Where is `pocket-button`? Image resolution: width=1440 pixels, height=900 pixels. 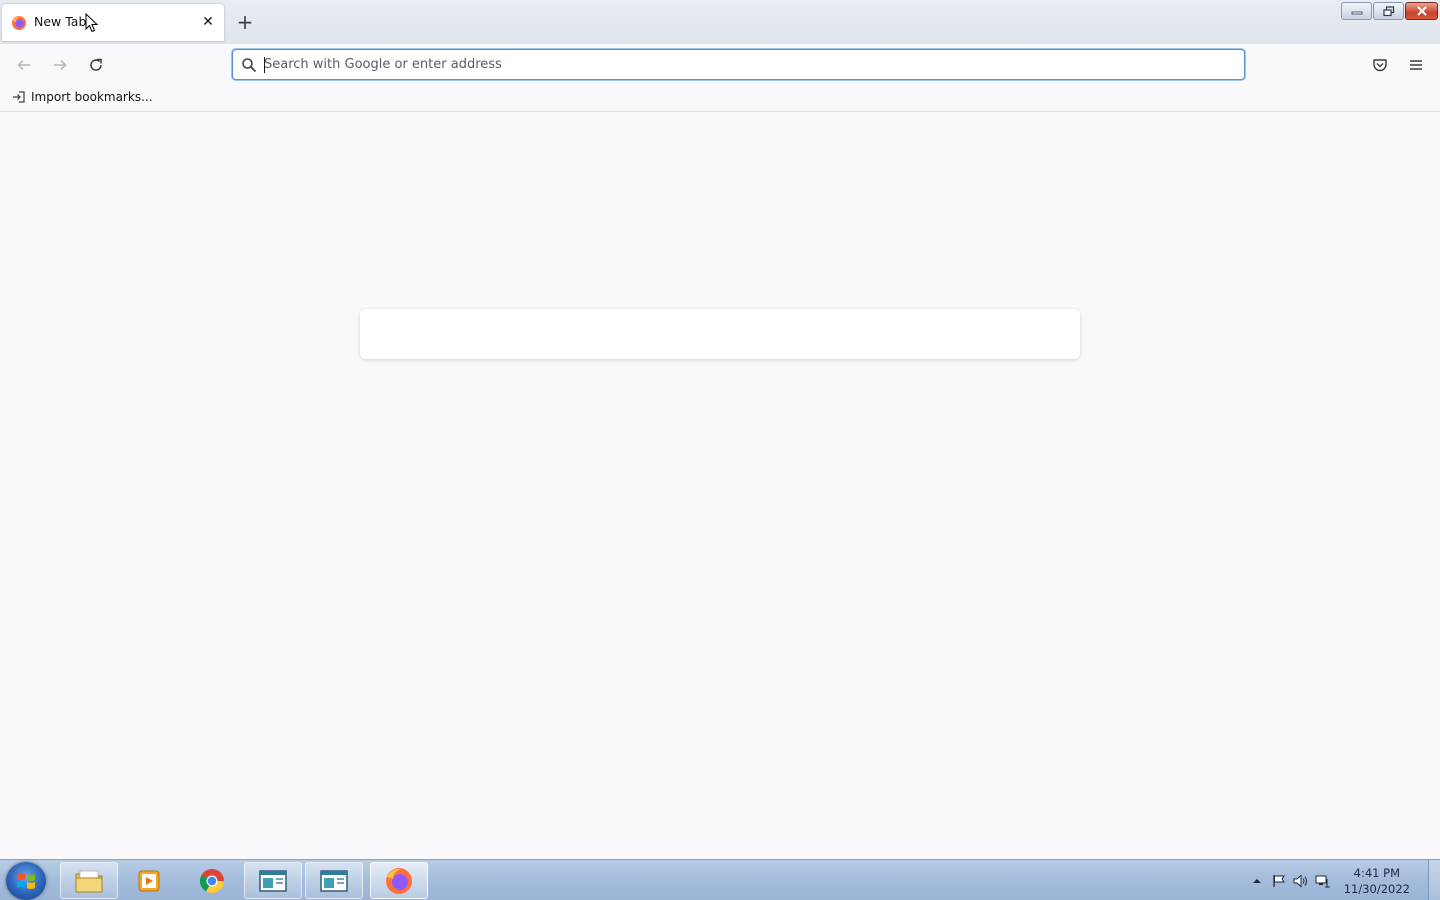 pocket-button is located at coordinates (1380, 65).